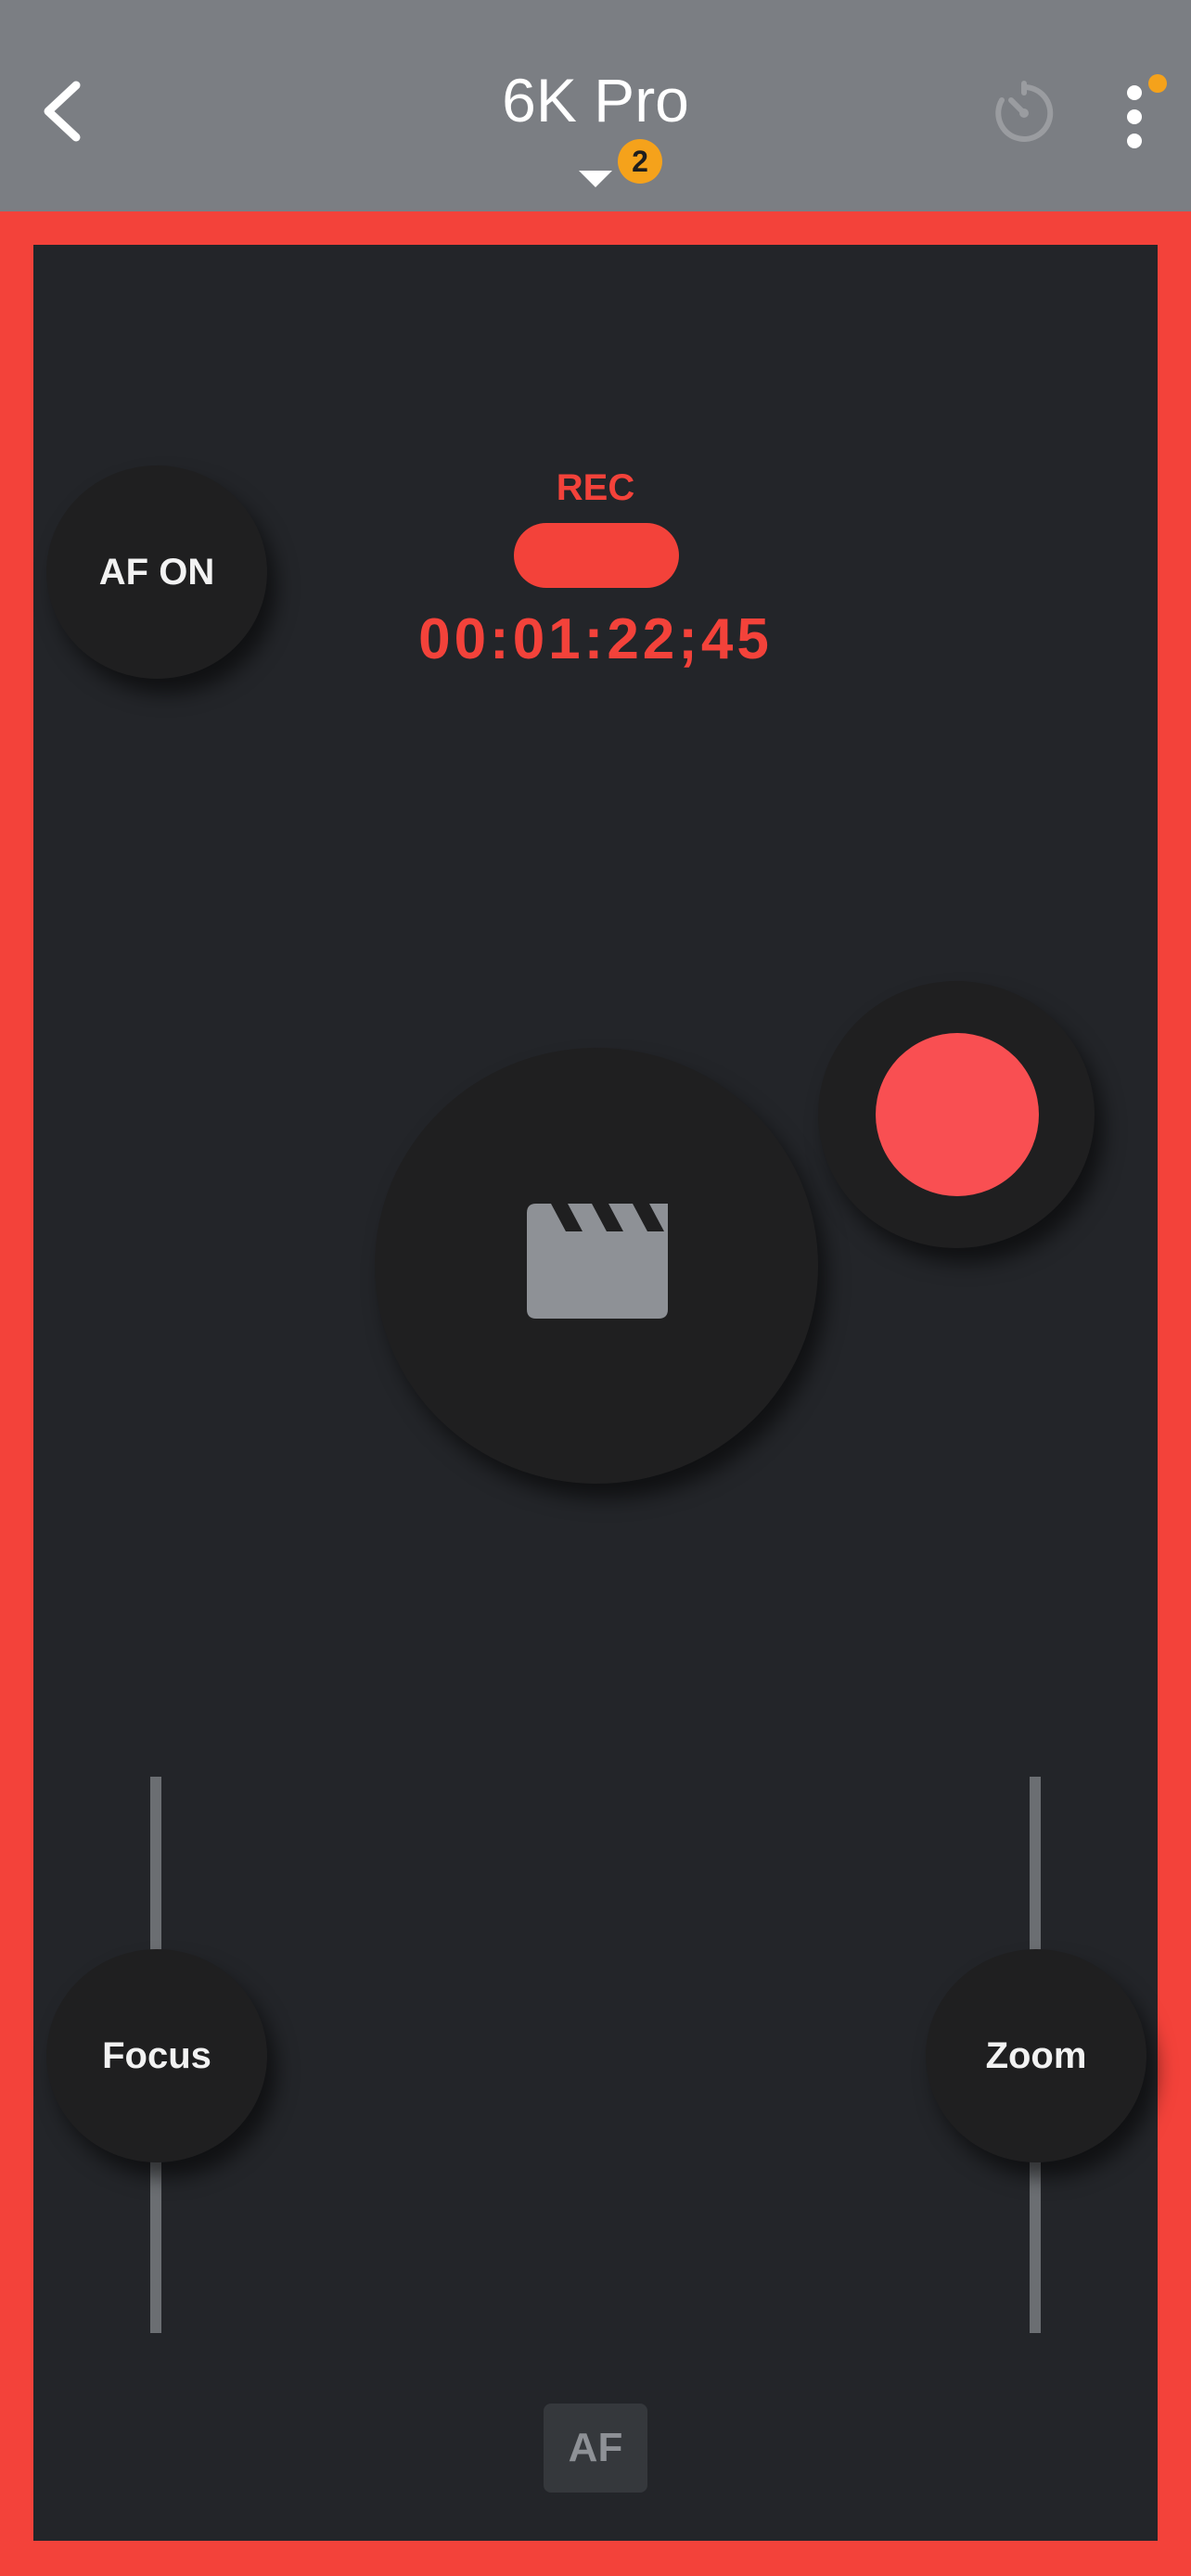 The width and height of the screenshot is (1191, 2576). I want to click on record-dot-icon, so click(958, 1115).